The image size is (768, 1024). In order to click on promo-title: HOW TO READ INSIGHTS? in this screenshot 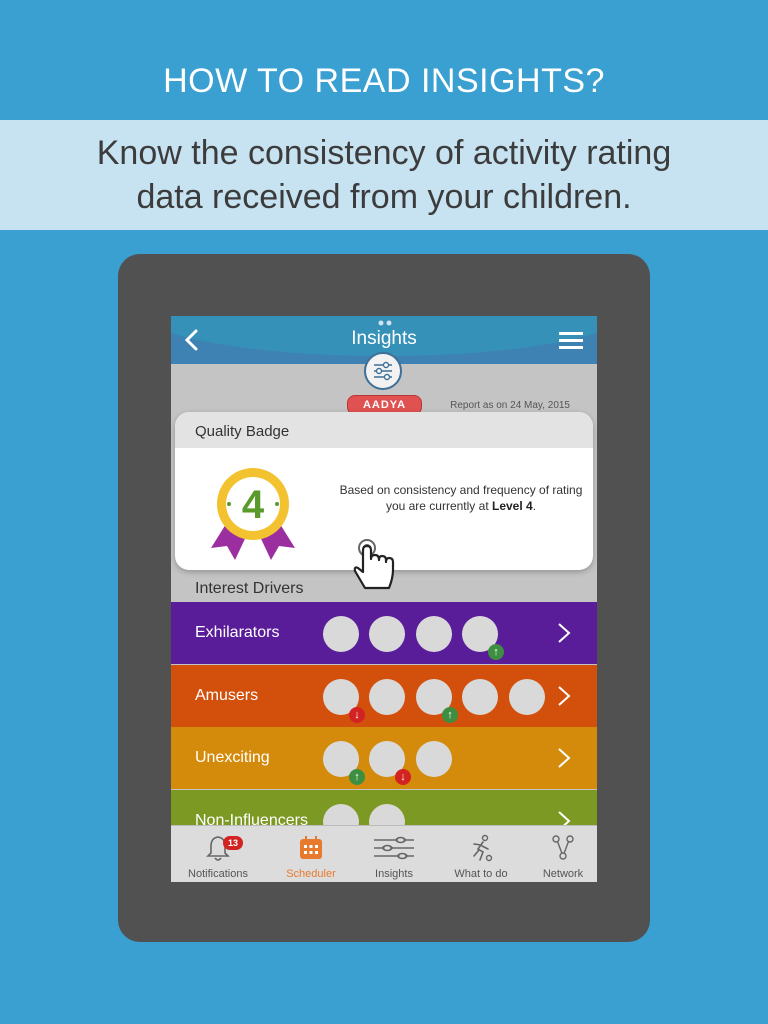, I will do `click(384, 81)`.